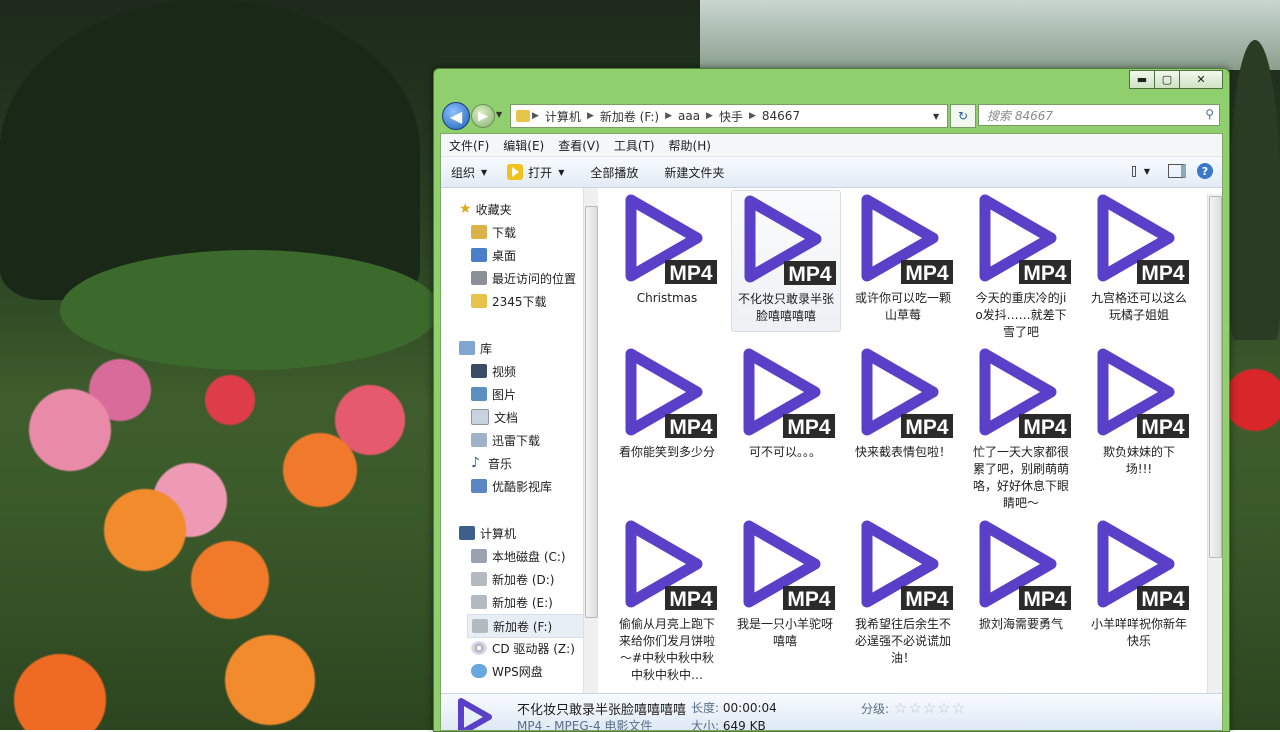 This screenshot has height=732, width=1280. What do you see at coordinates (1141, 171) in the screenshot?
I see `change-view-button: ▼` at bounding box center [1141, 171].